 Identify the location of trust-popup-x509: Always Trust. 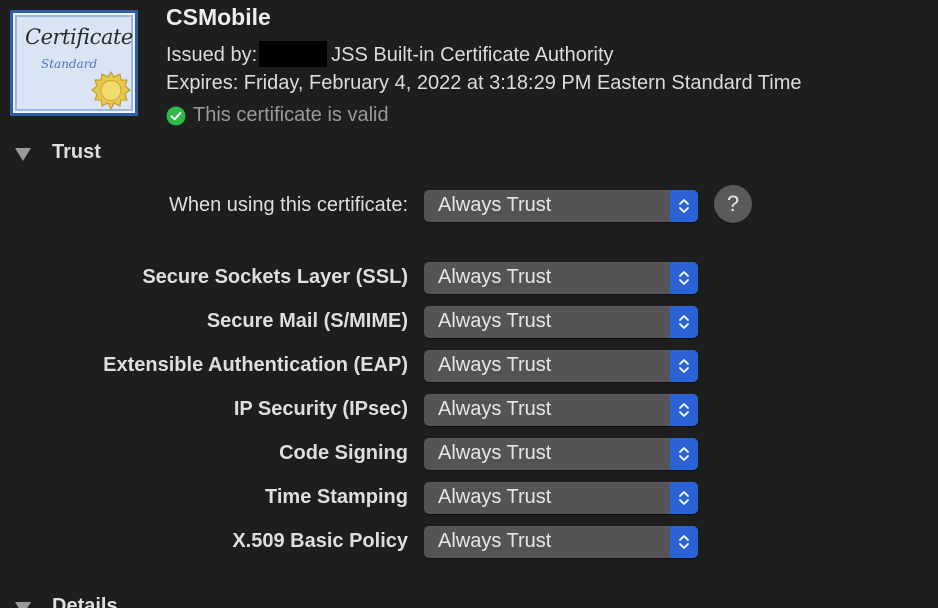
(561, 542).